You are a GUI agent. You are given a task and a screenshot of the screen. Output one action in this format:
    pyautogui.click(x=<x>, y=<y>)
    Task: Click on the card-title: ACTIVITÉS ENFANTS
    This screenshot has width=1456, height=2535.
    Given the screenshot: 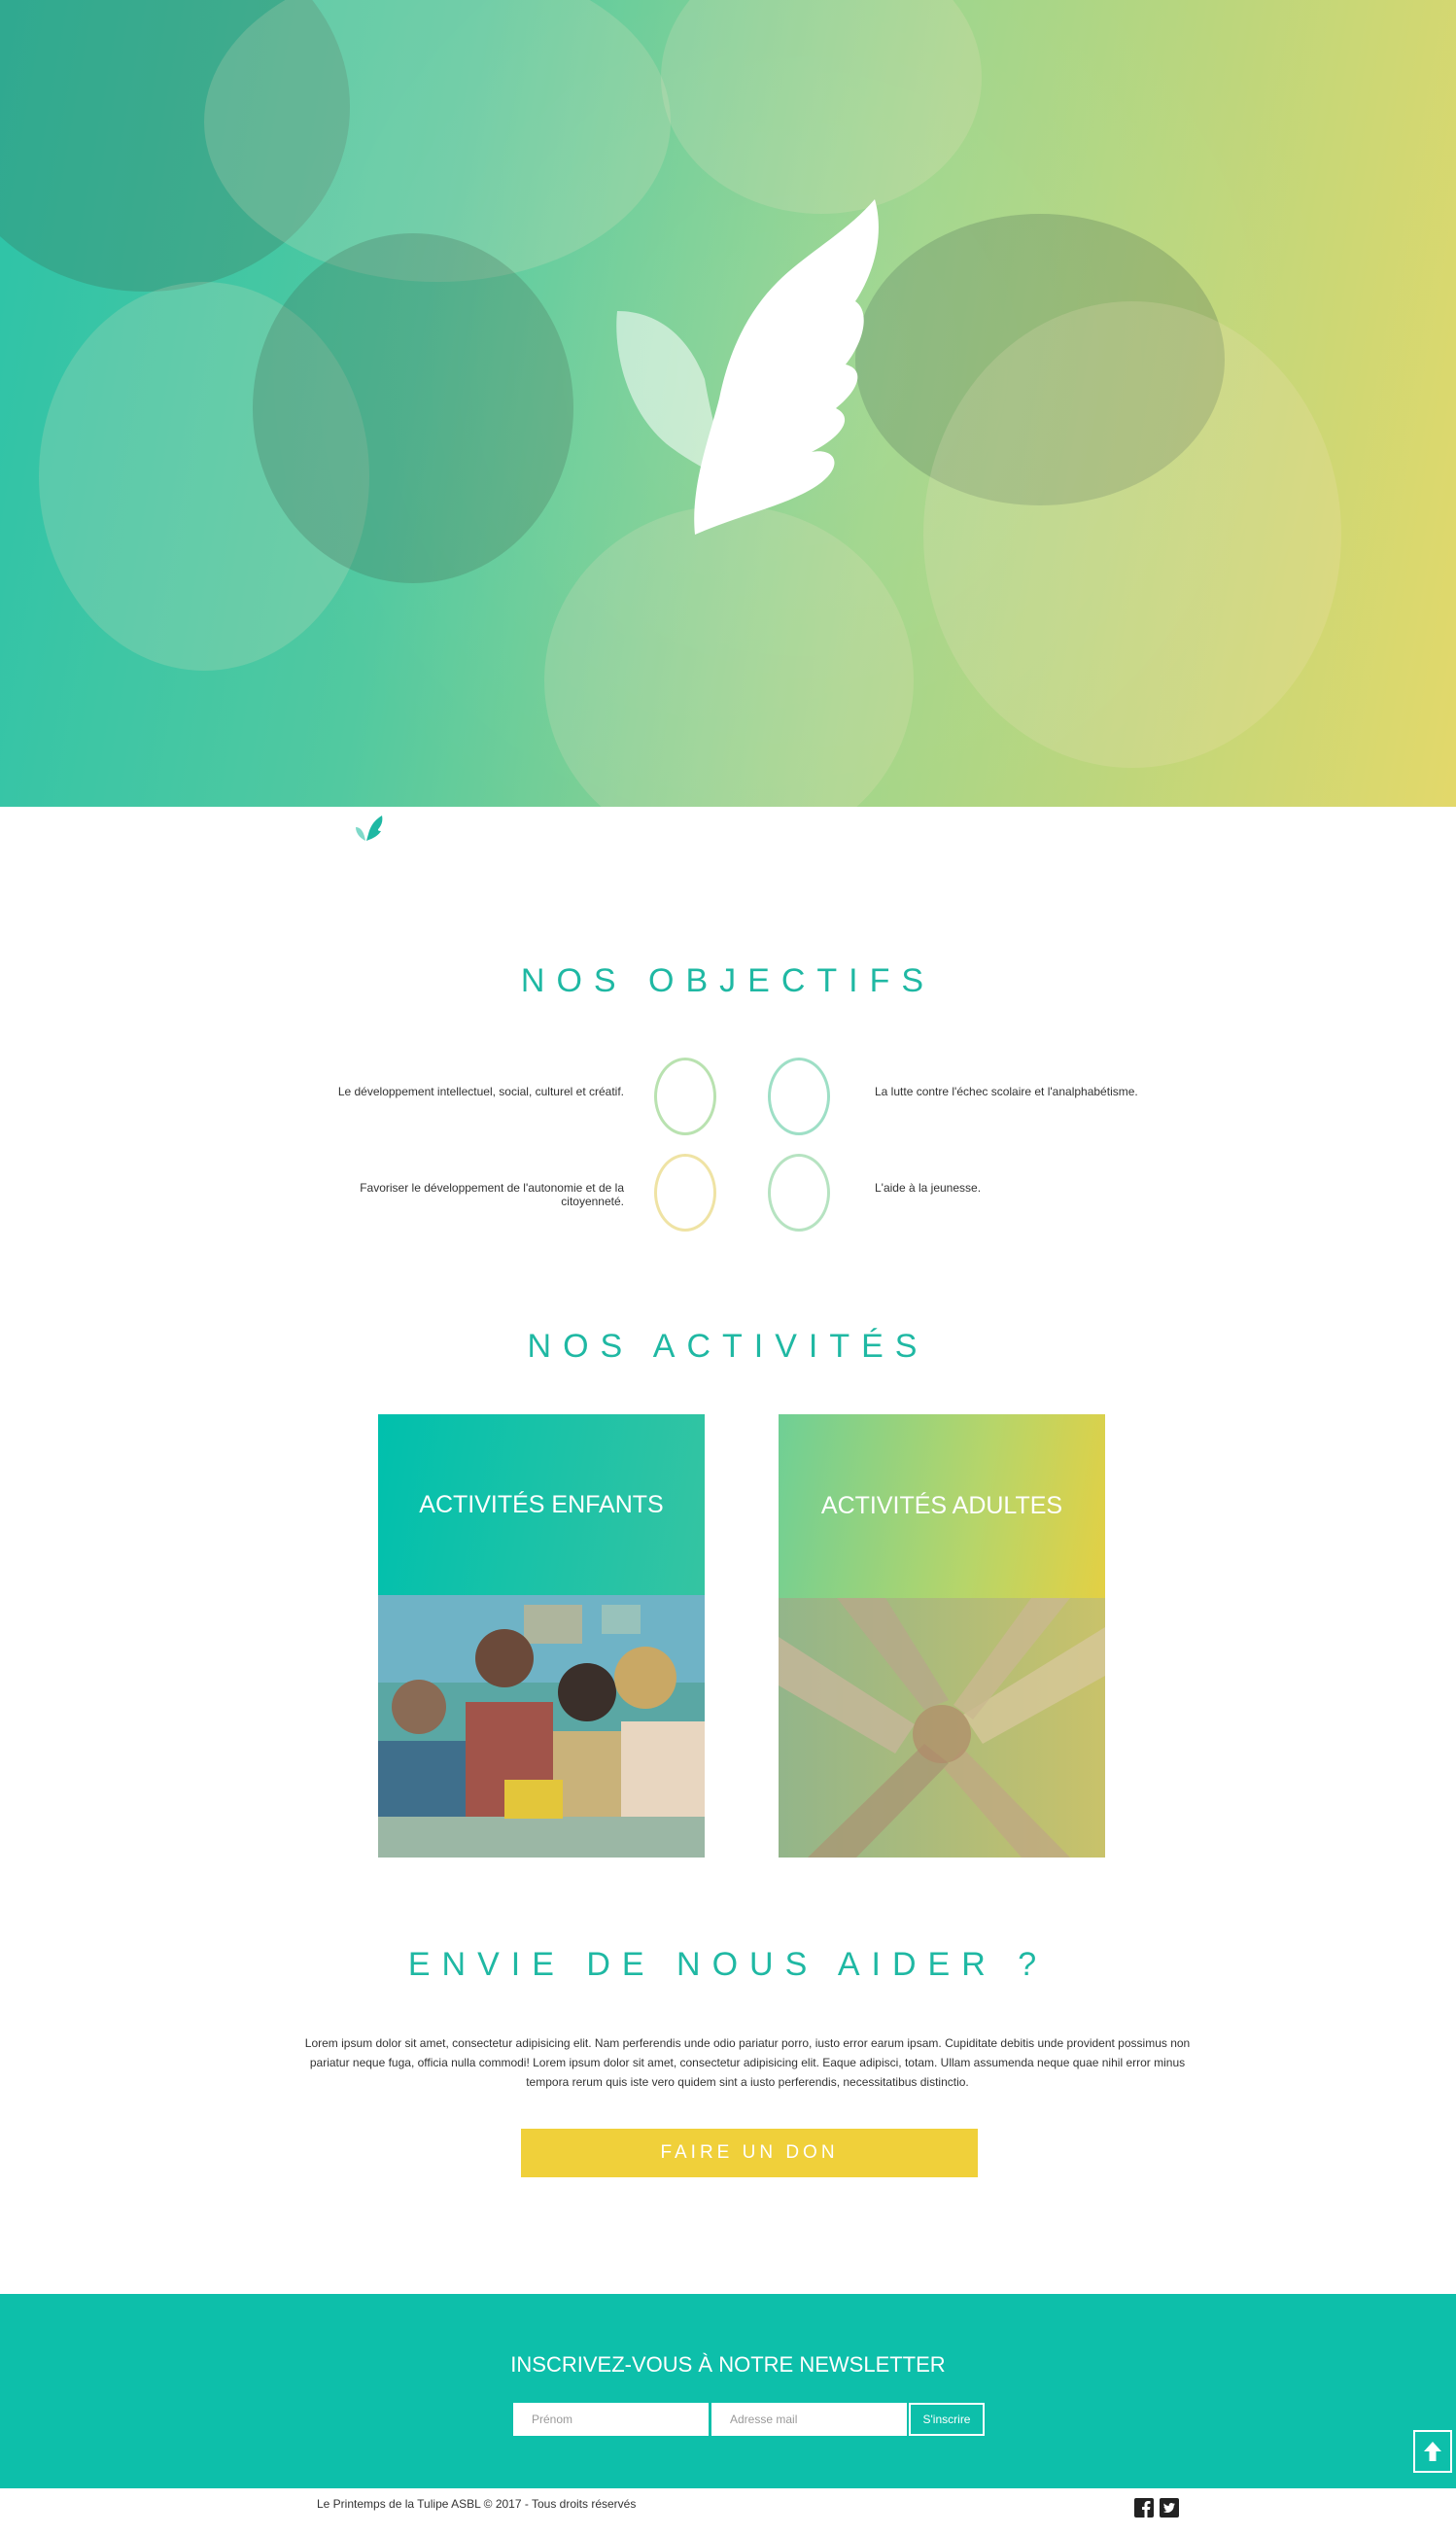 What is the action you would take?
    pyautogui.click(x=541, y=1504)
    